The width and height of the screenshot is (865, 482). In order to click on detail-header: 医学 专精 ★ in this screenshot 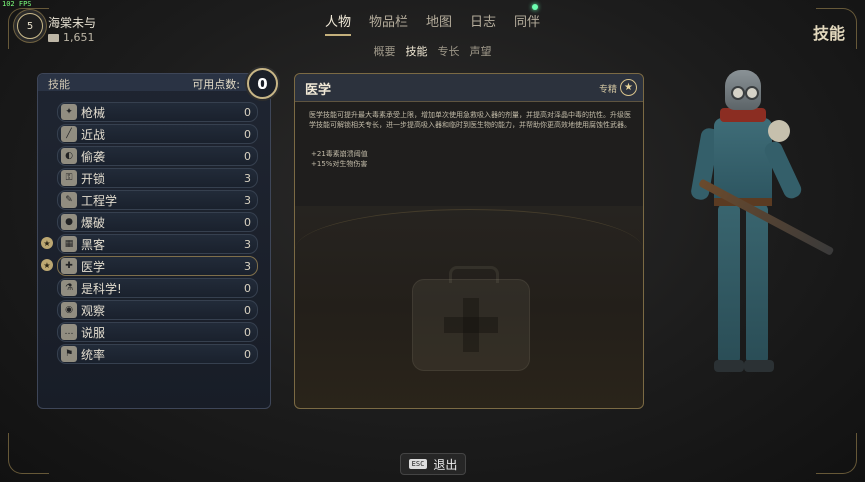, I will do `click(469, 88)`.